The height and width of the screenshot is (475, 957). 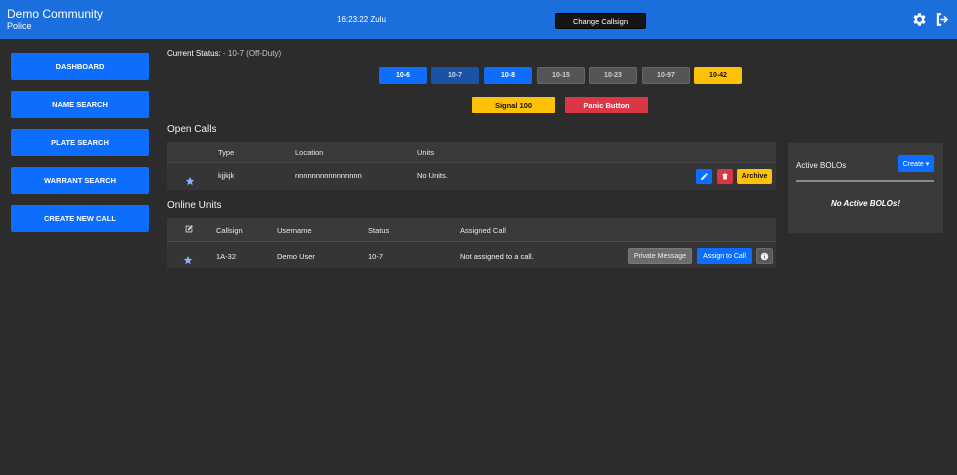 What do you see at coordinates (919, 19) in the screenshot?
I see `gear-icon` at bounding box center [919, 19].